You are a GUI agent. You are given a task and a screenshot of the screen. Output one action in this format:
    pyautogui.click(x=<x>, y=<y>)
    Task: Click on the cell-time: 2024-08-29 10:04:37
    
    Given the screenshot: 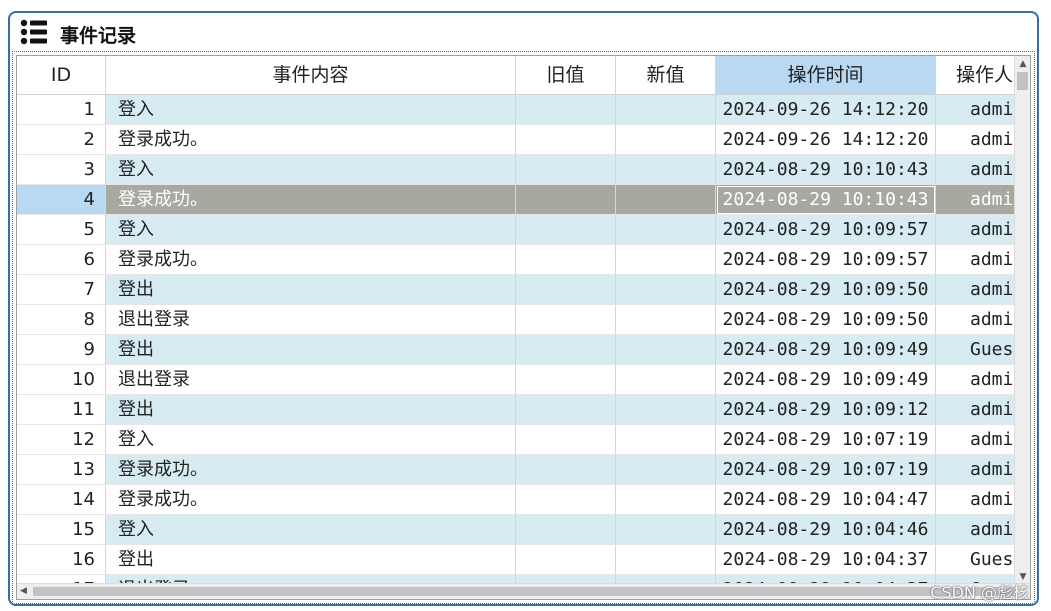 What is the action you would take?
    pyautogui.click(x=826, y=560)
    